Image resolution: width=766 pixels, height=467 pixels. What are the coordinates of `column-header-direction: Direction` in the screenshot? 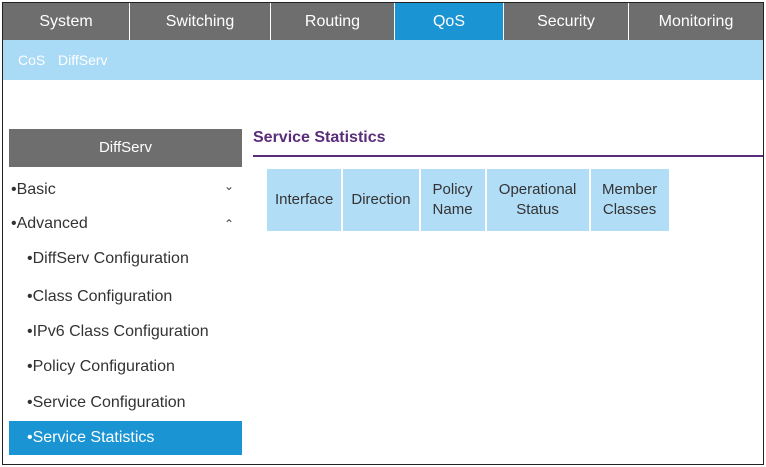 It's located at (381, 200).